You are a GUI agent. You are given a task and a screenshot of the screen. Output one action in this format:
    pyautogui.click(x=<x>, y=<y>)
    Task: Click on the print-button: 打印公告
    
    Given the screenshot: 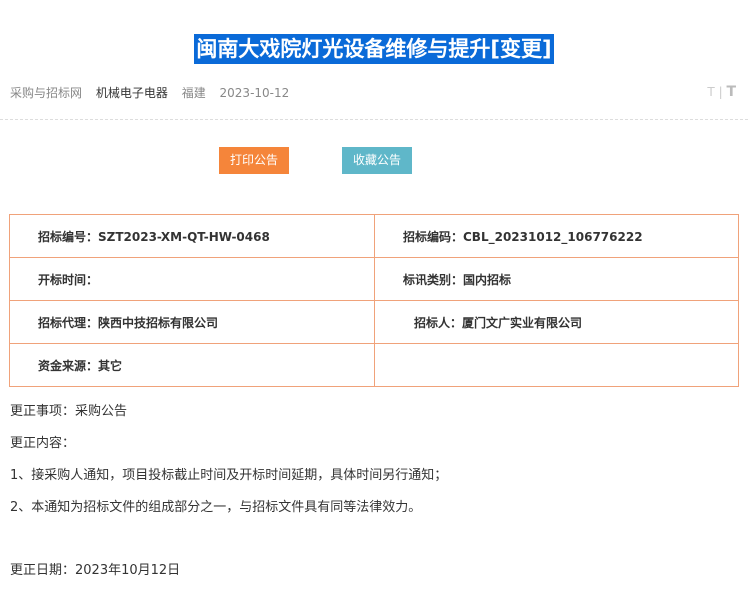 What is the action you would take?
    pyautogui.click(x=254, y=160)
    